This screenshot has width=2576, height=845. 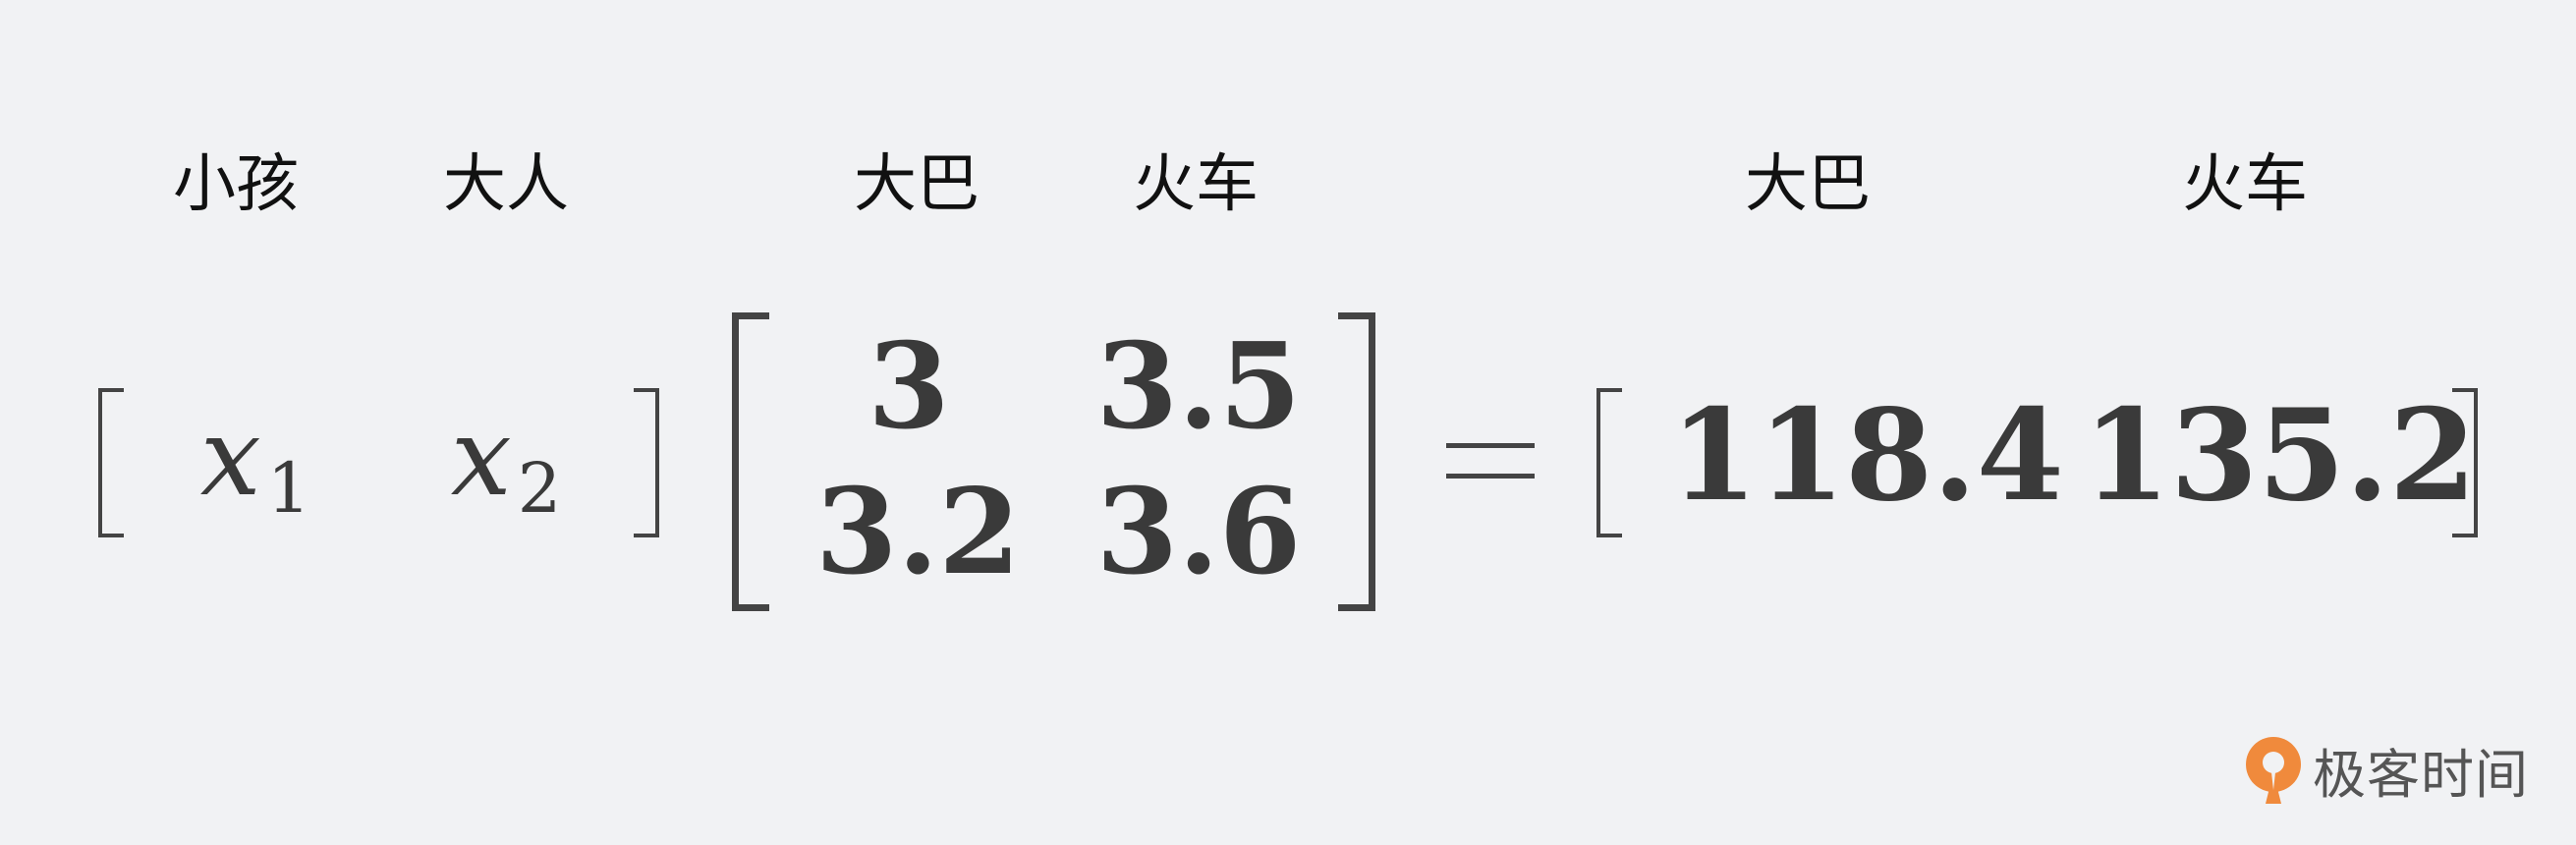 I want to click on label-child: 小孩, so click(x=236, y=184).